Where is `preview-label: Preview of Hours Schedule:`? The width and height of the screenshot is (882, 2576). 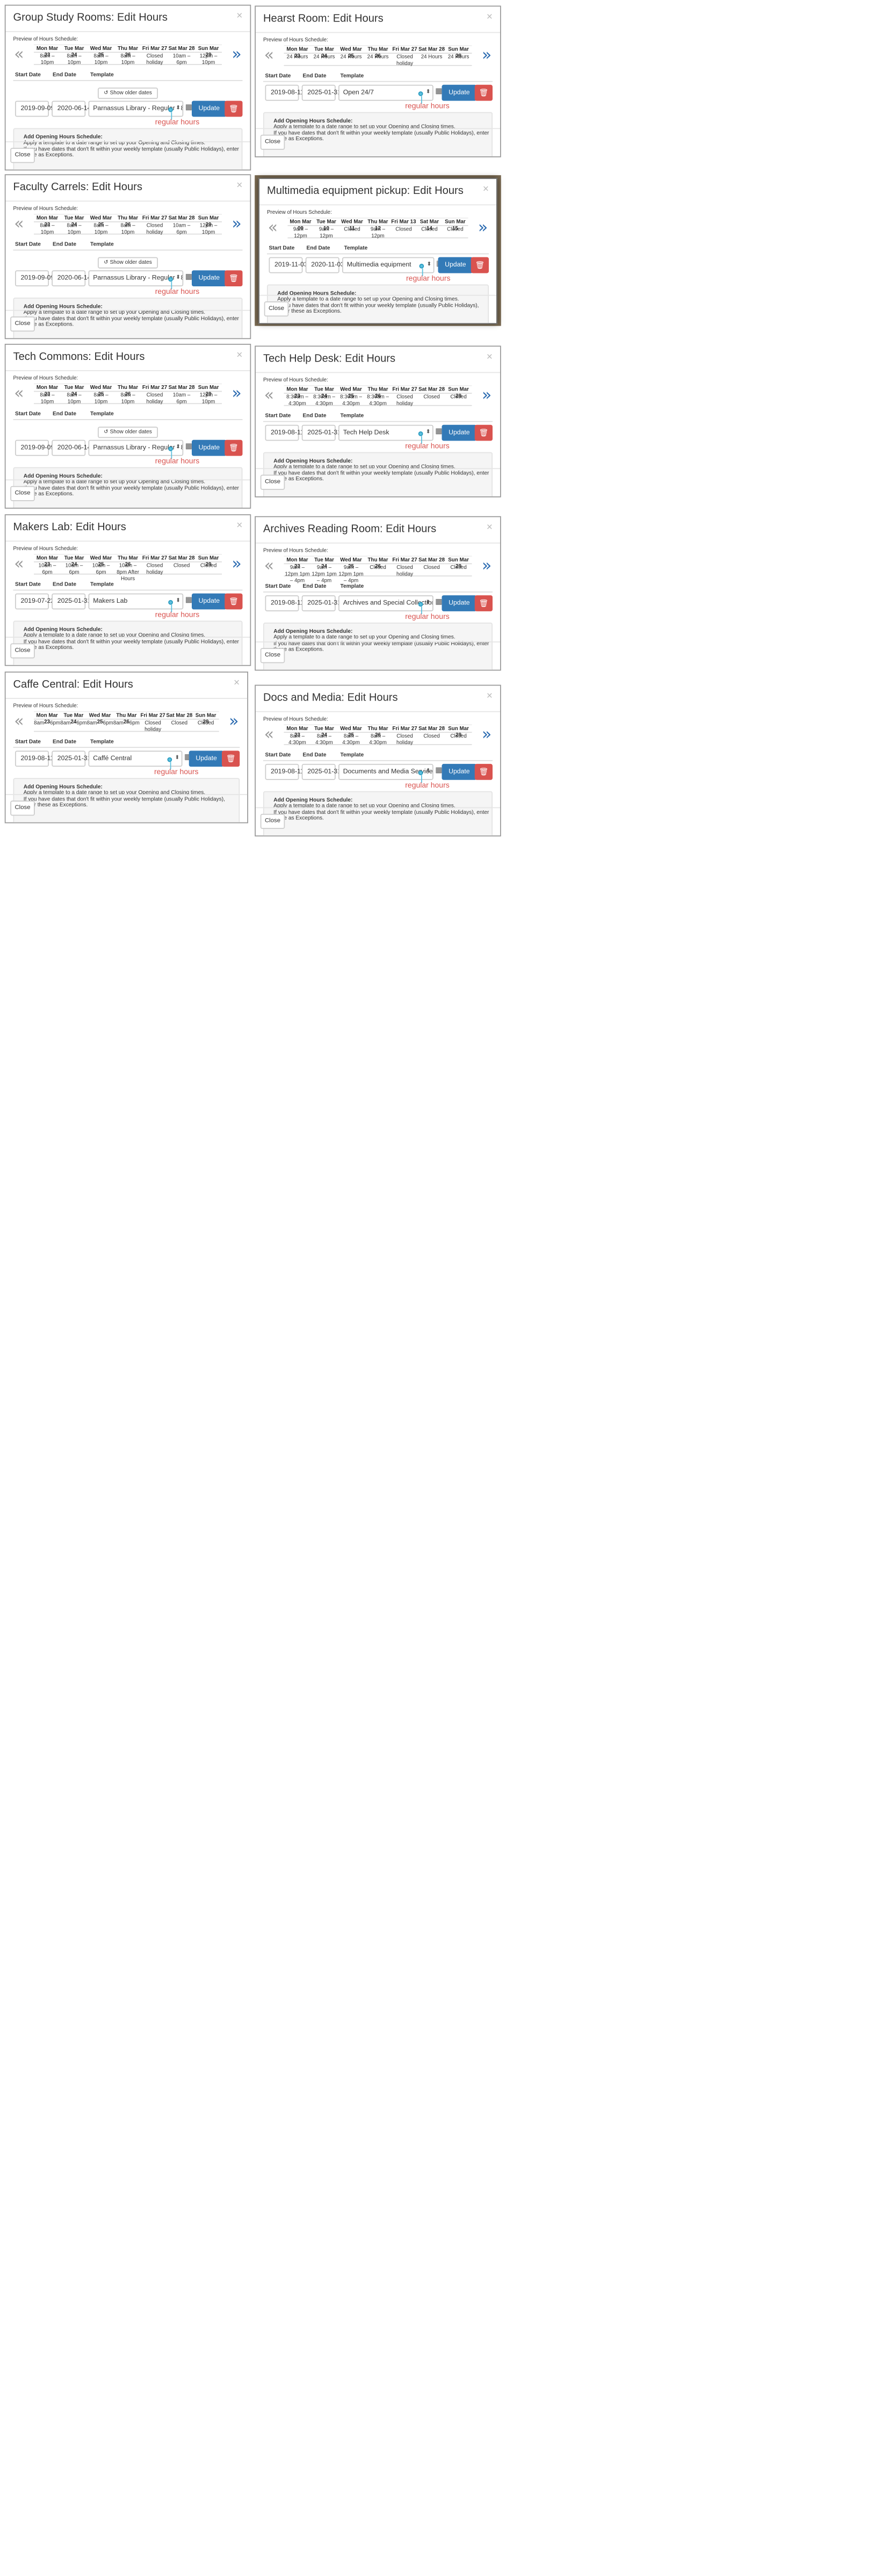 preview-label: Preview of Hours Schedule: is located at coordinates (295, 551).